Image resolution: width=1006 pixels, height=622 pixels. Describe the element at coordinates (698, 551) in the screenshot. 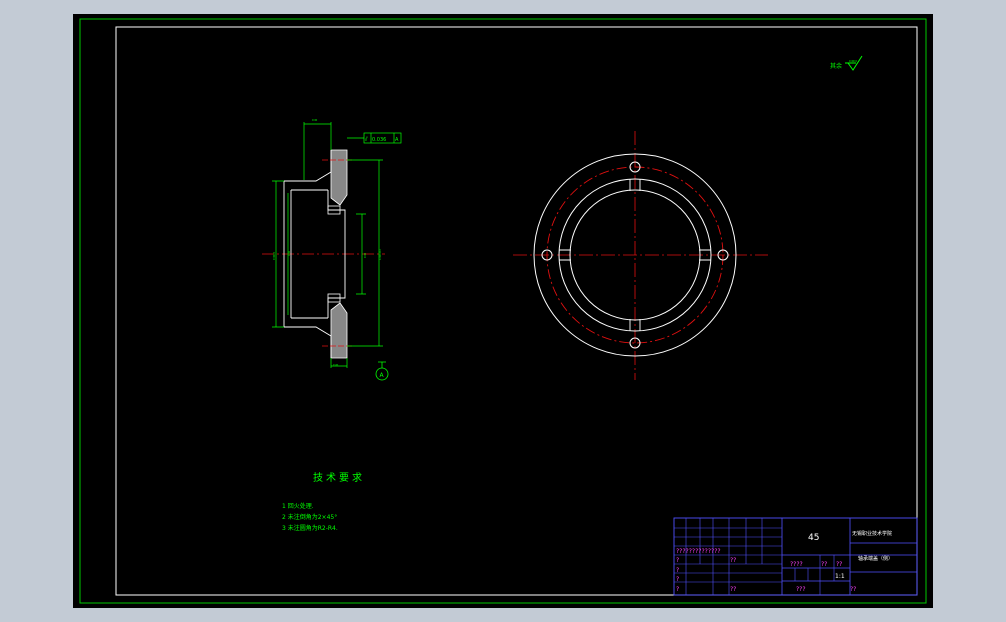

I see `tb-row-text-1: ??????????????` at that location.